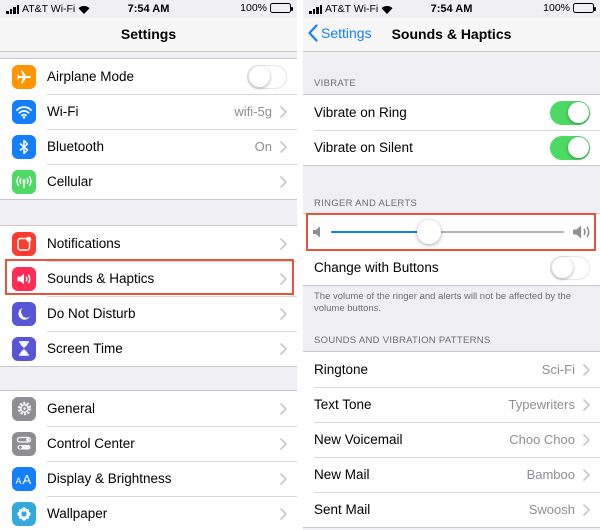 The width and height of the screenshot is (600, 530). I want to click on ringer-volume-slider, so click(451, 232).